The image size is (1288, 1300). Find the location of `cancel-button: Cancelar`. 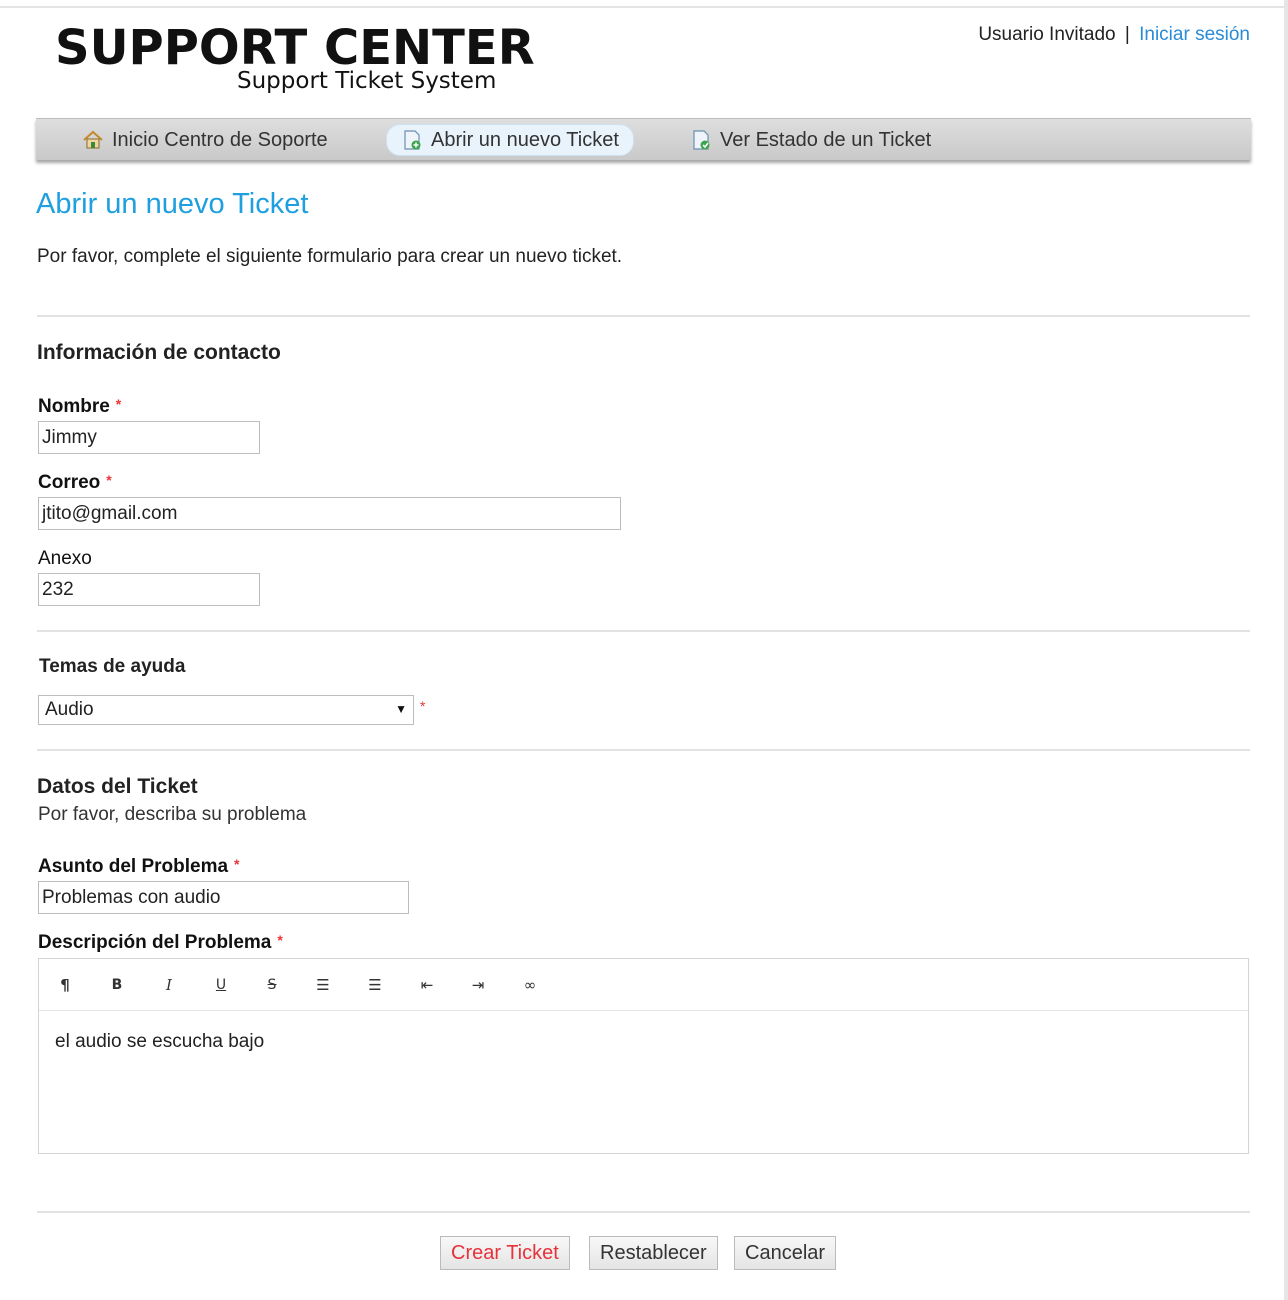

cancel-button: Cancelar is located at coordinates (785, 1253).